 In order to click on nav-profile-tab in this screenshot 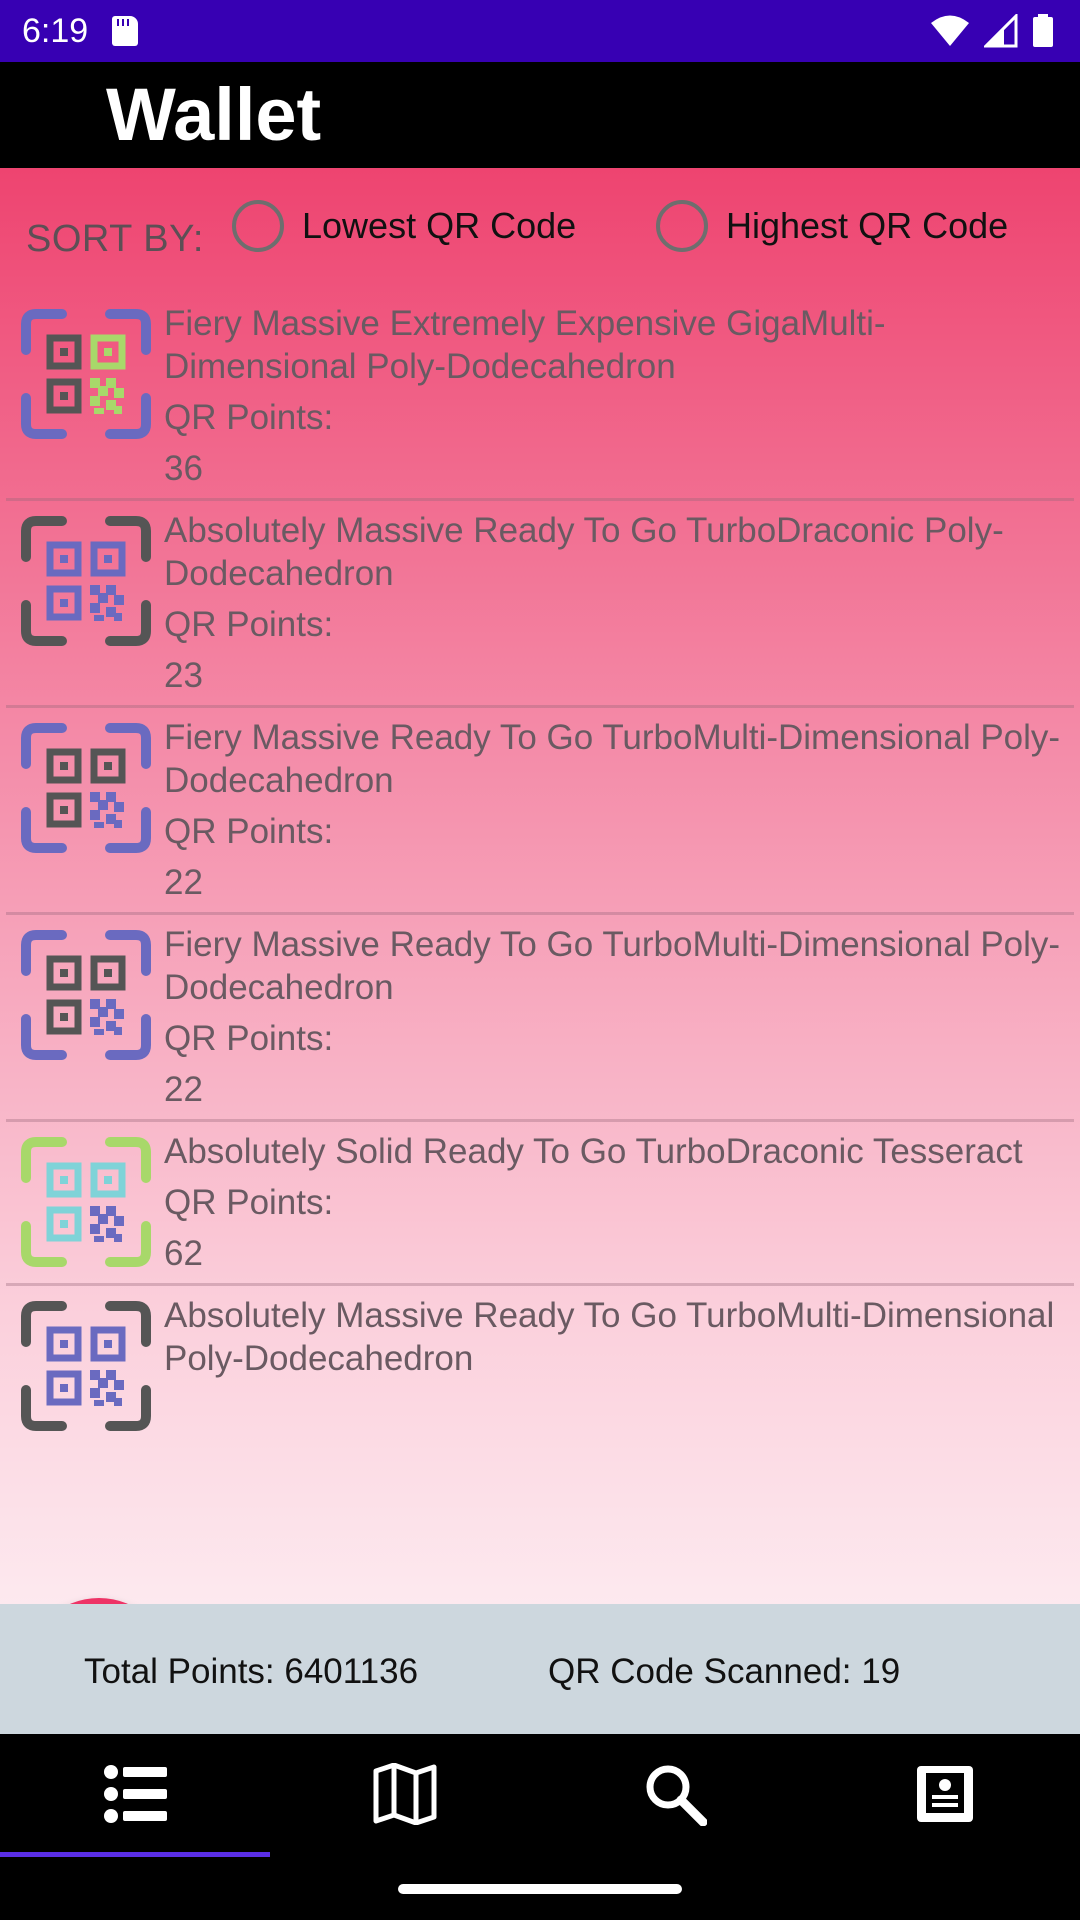, I will do `click(945, 1794)`.